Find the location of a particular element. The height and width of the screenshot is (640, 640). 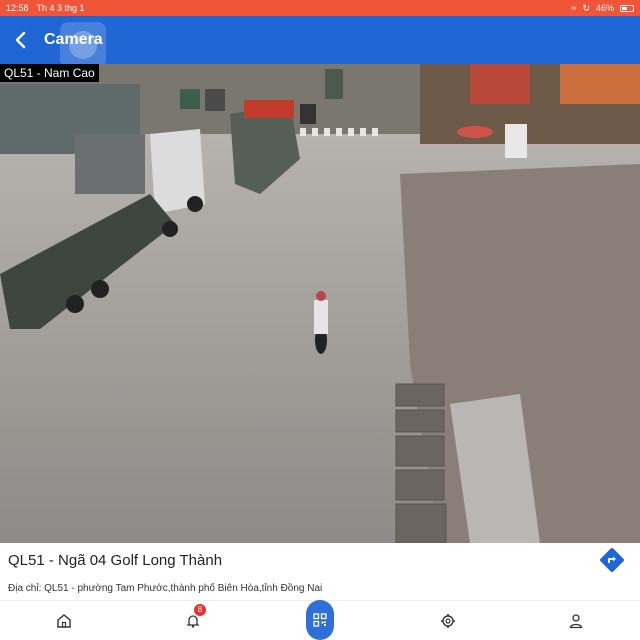

user-icon is located at coordinates (576, 621).